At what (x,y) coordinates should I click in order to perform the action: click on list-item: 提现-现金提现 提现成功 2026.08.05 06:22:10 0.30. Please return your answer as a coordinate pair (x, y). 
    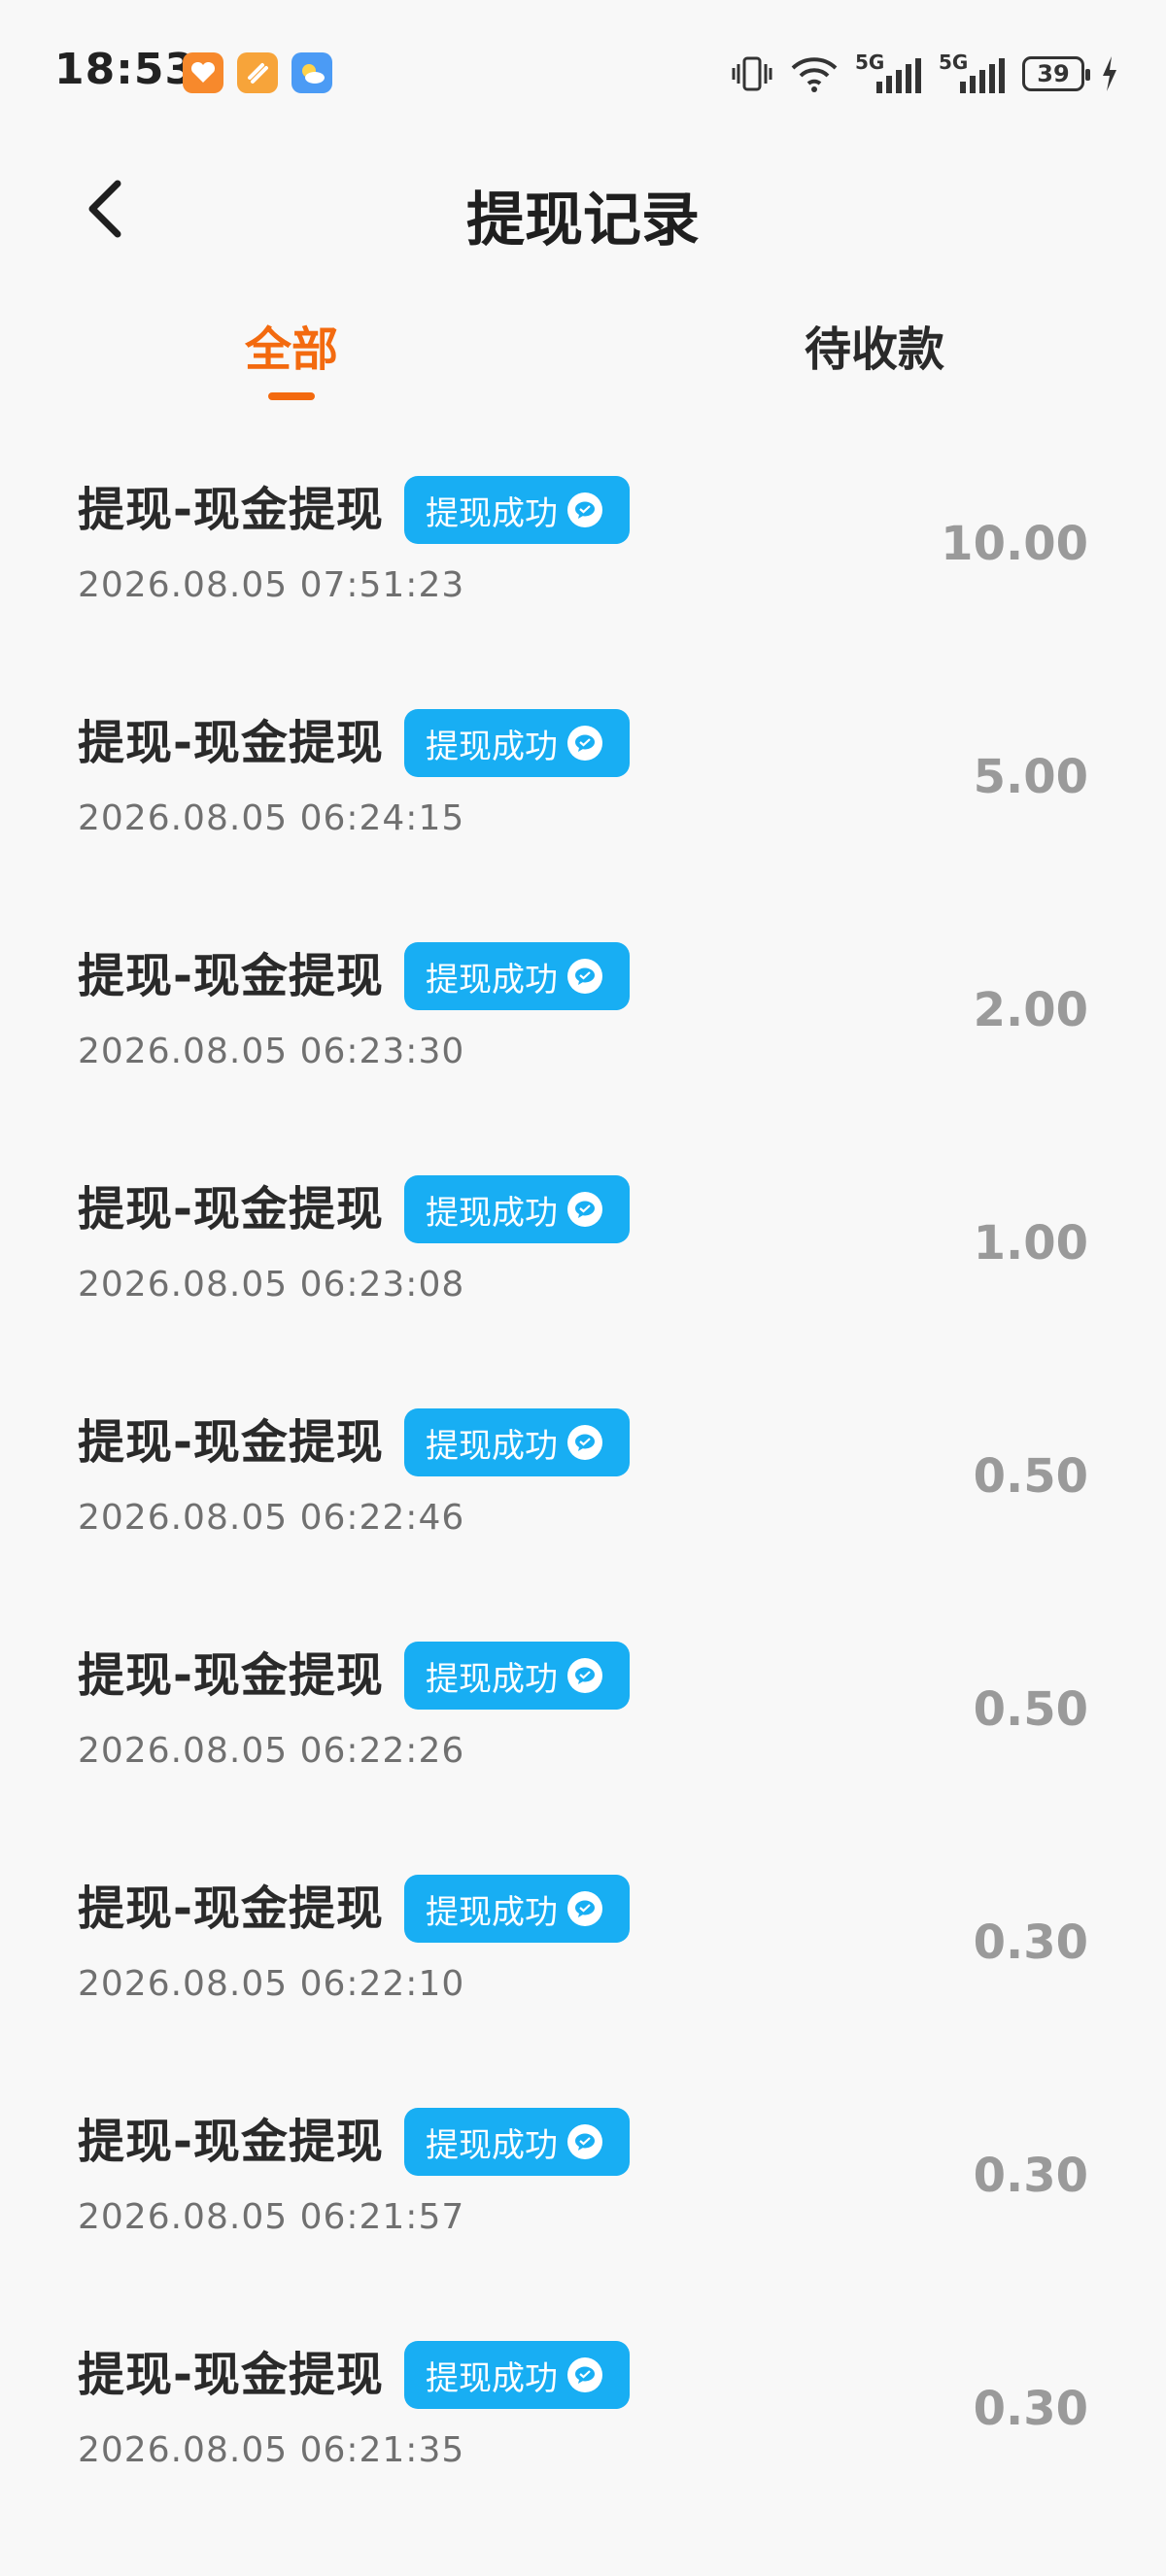
    Looking at the image, I should click on (583, 1942).